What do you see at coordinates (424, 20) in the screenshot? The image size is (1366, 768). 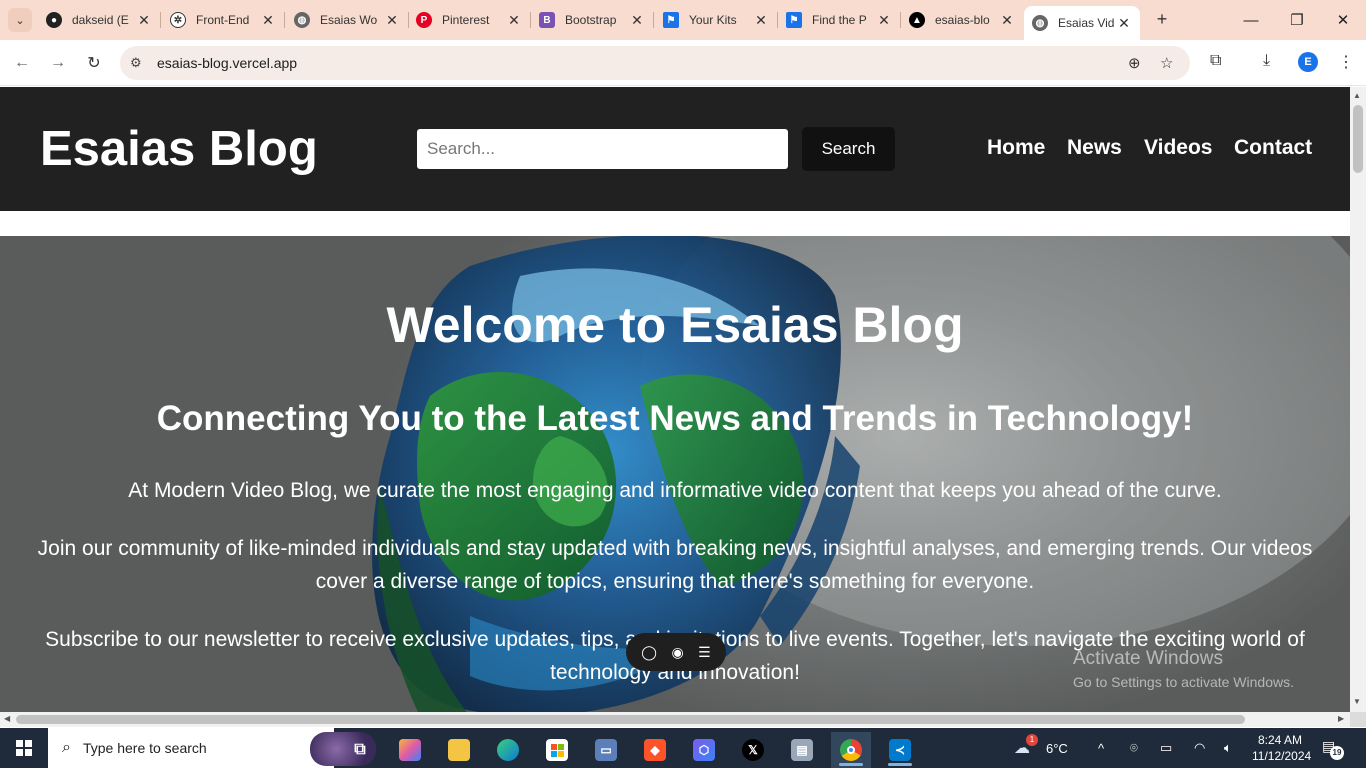 I see `pinterest-icon: P` at bounding box center [424, 20].